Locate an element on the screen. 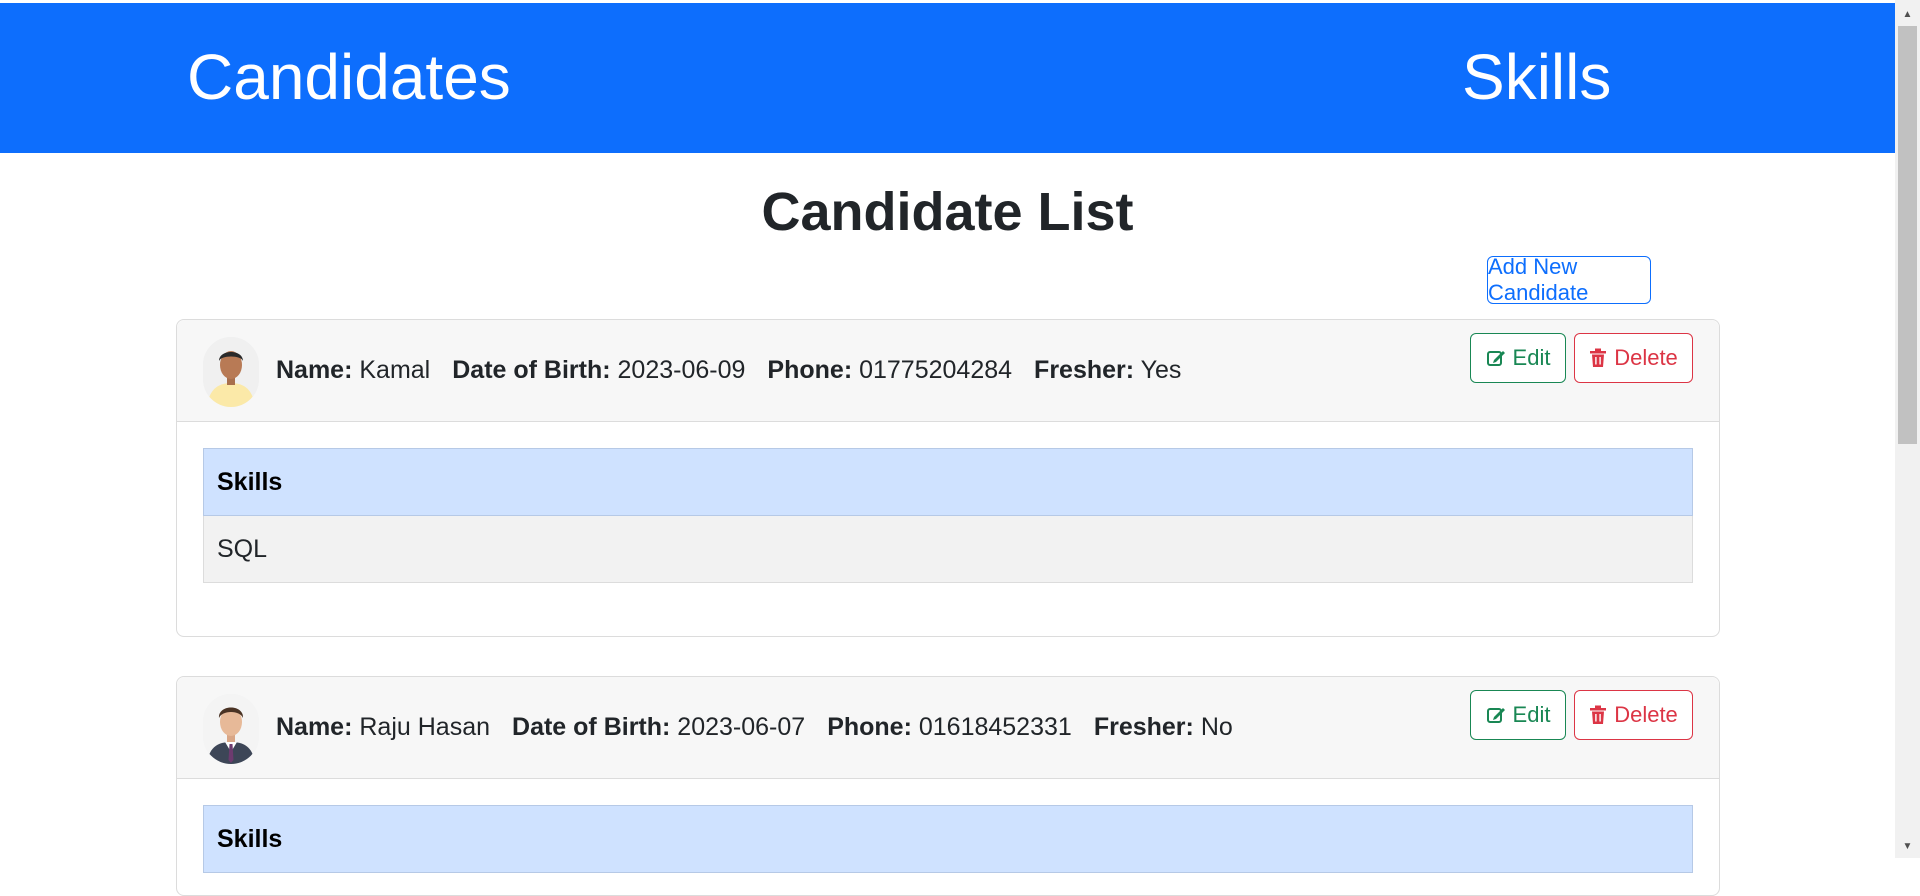  name-value: Raju Hasan is located at coordinates (425, 727).